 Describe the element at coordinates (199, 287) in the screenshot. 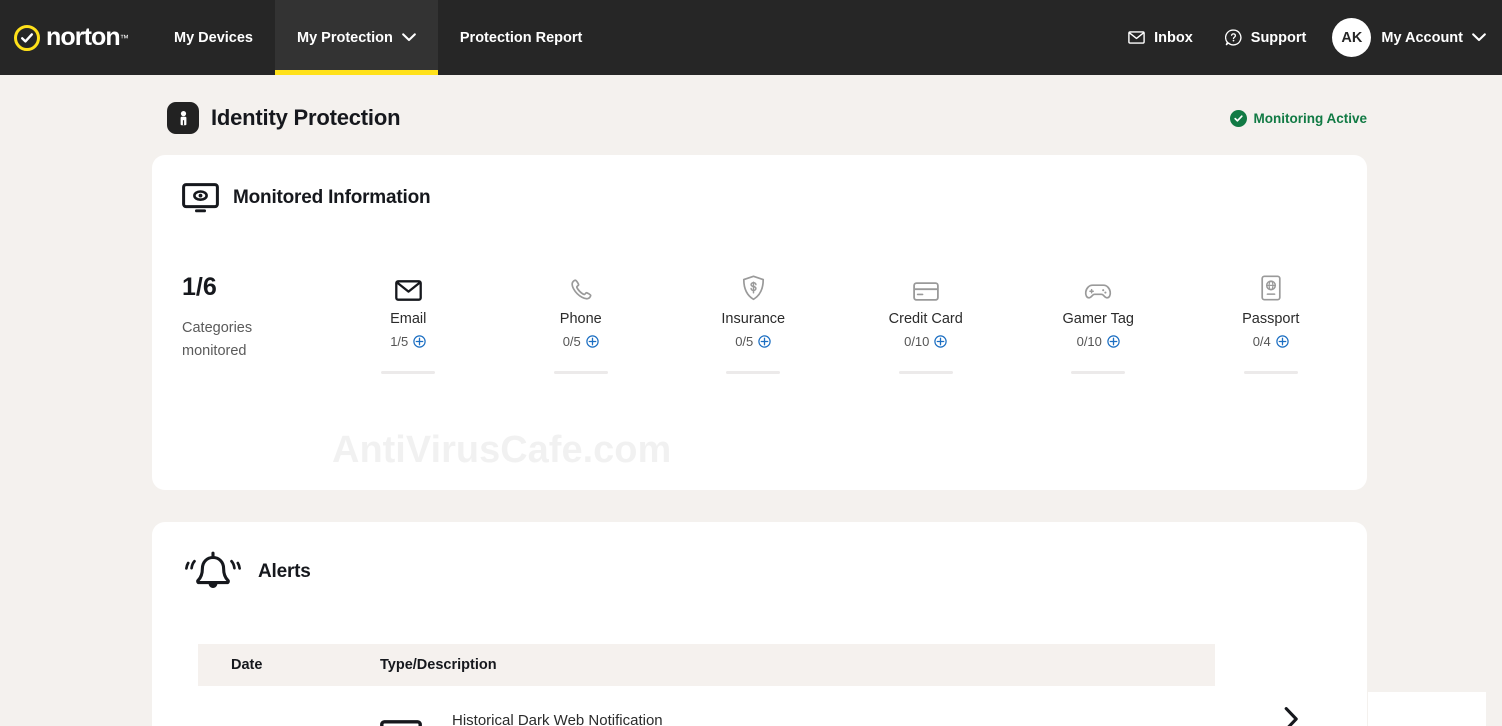

I see `categories-monitored-count: 1/6` at that location.